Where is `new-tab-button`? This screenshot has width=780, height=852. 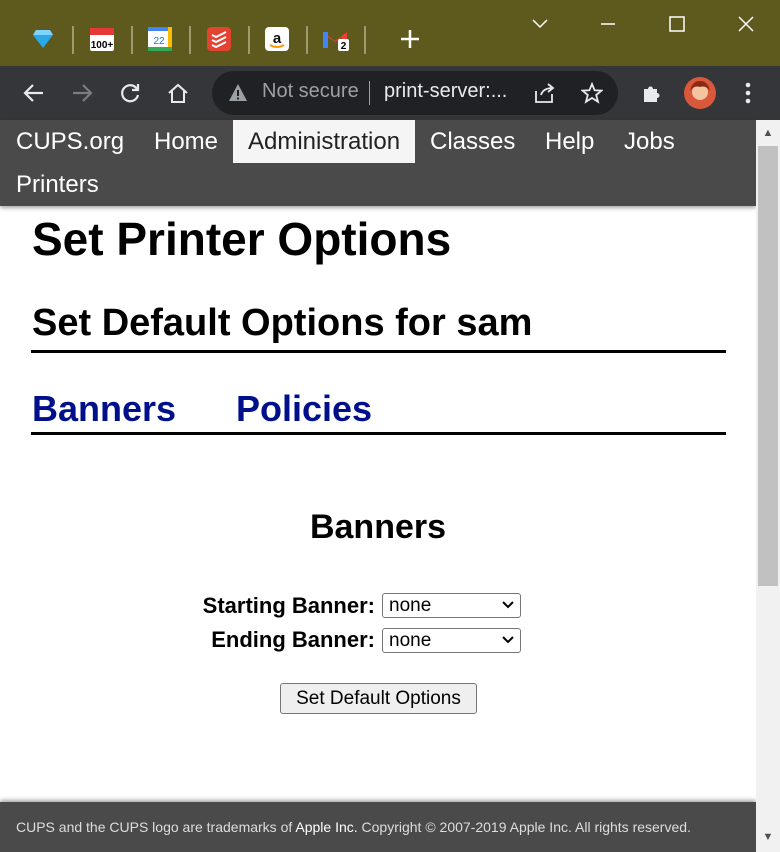 new-tab-button is located at coordinates (410, 39).